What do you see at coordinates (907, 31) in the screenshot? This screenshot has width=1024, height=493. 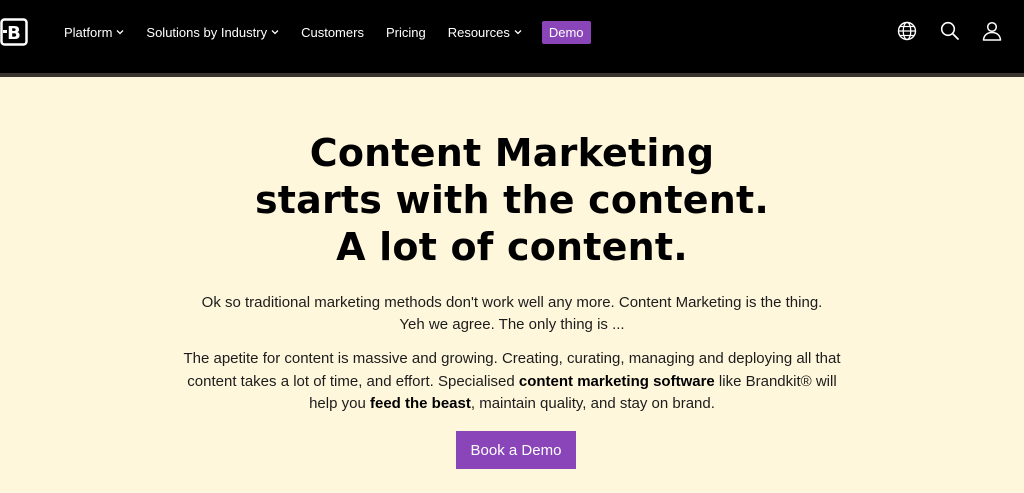 I see `globe-icon` at bounding box center [907, 31].